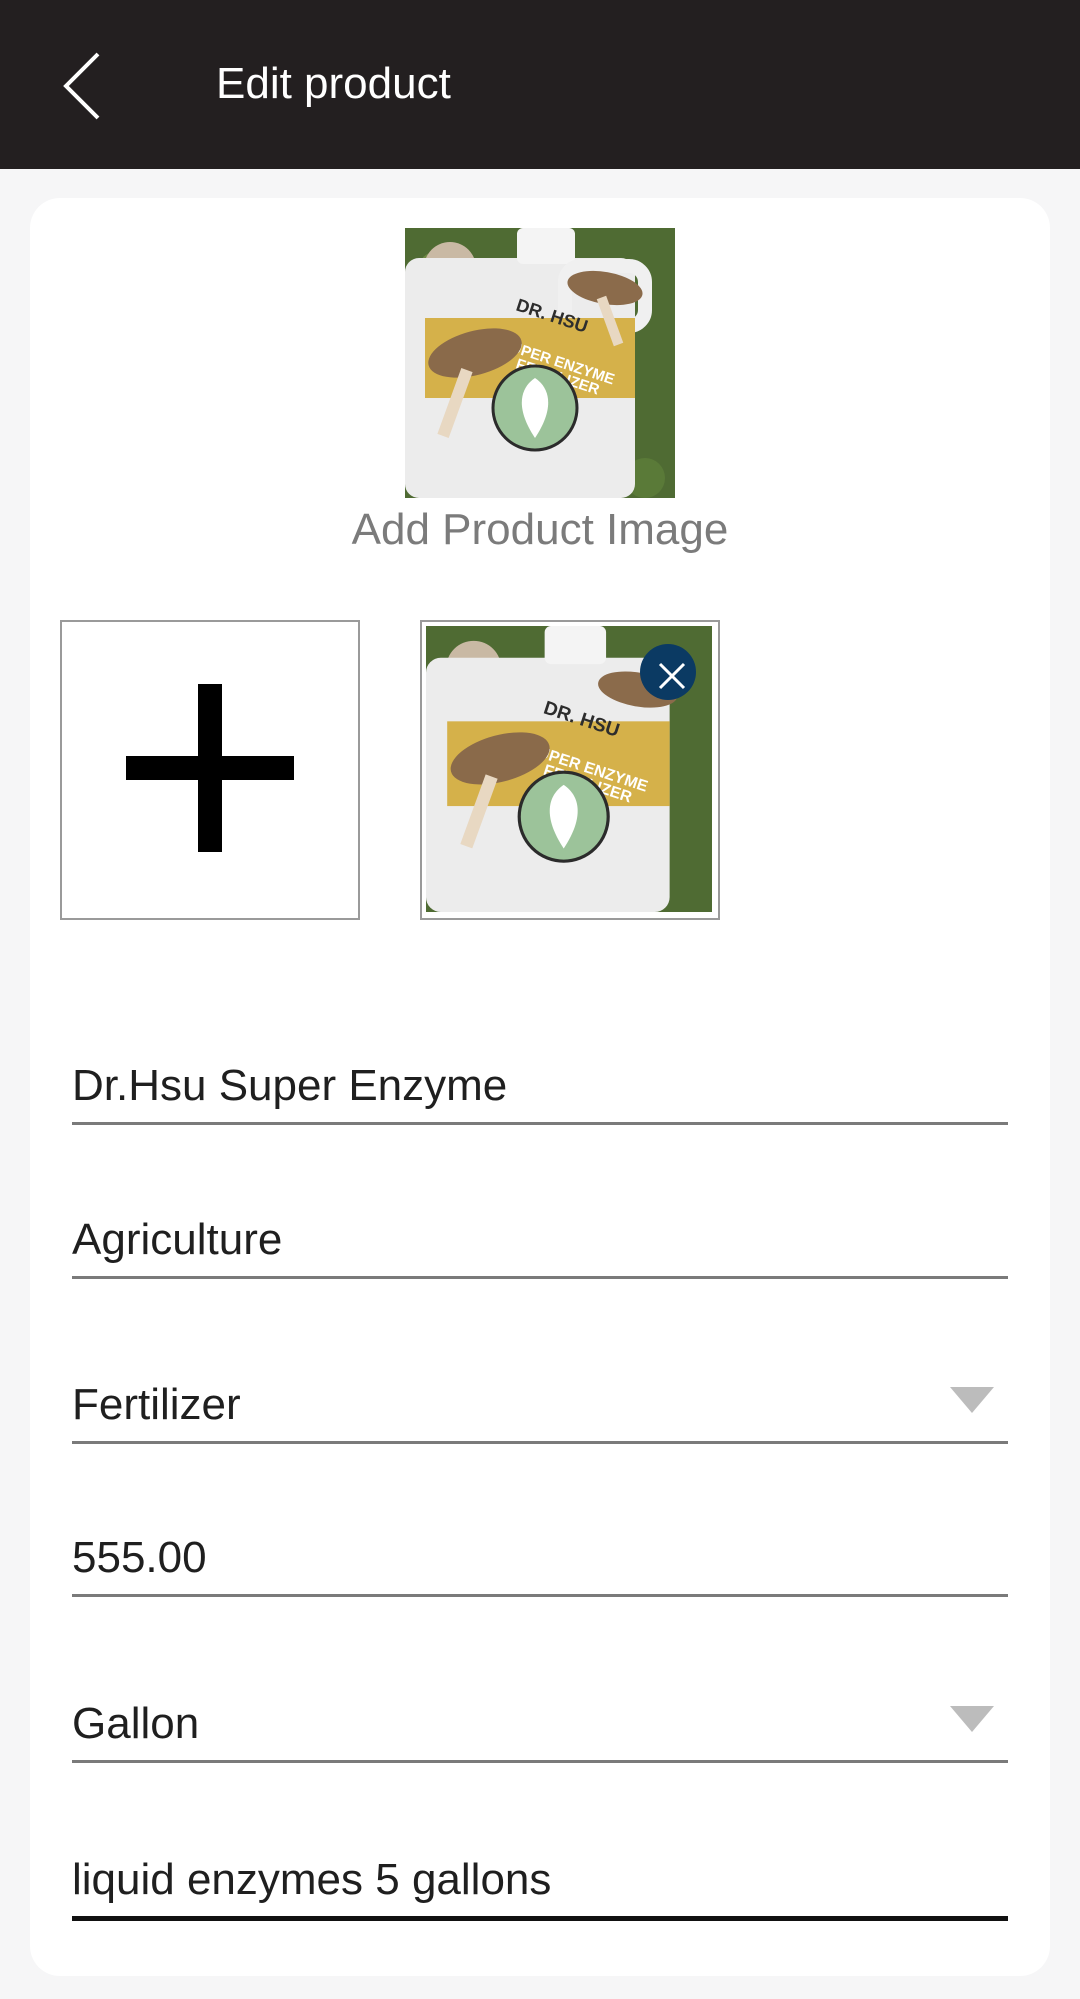 The height and width of the screenshot is (1999, 1080). Describe the element at coordinates (136, 1723) in the screenshot. I see `unit-value: Gallon` at that location.